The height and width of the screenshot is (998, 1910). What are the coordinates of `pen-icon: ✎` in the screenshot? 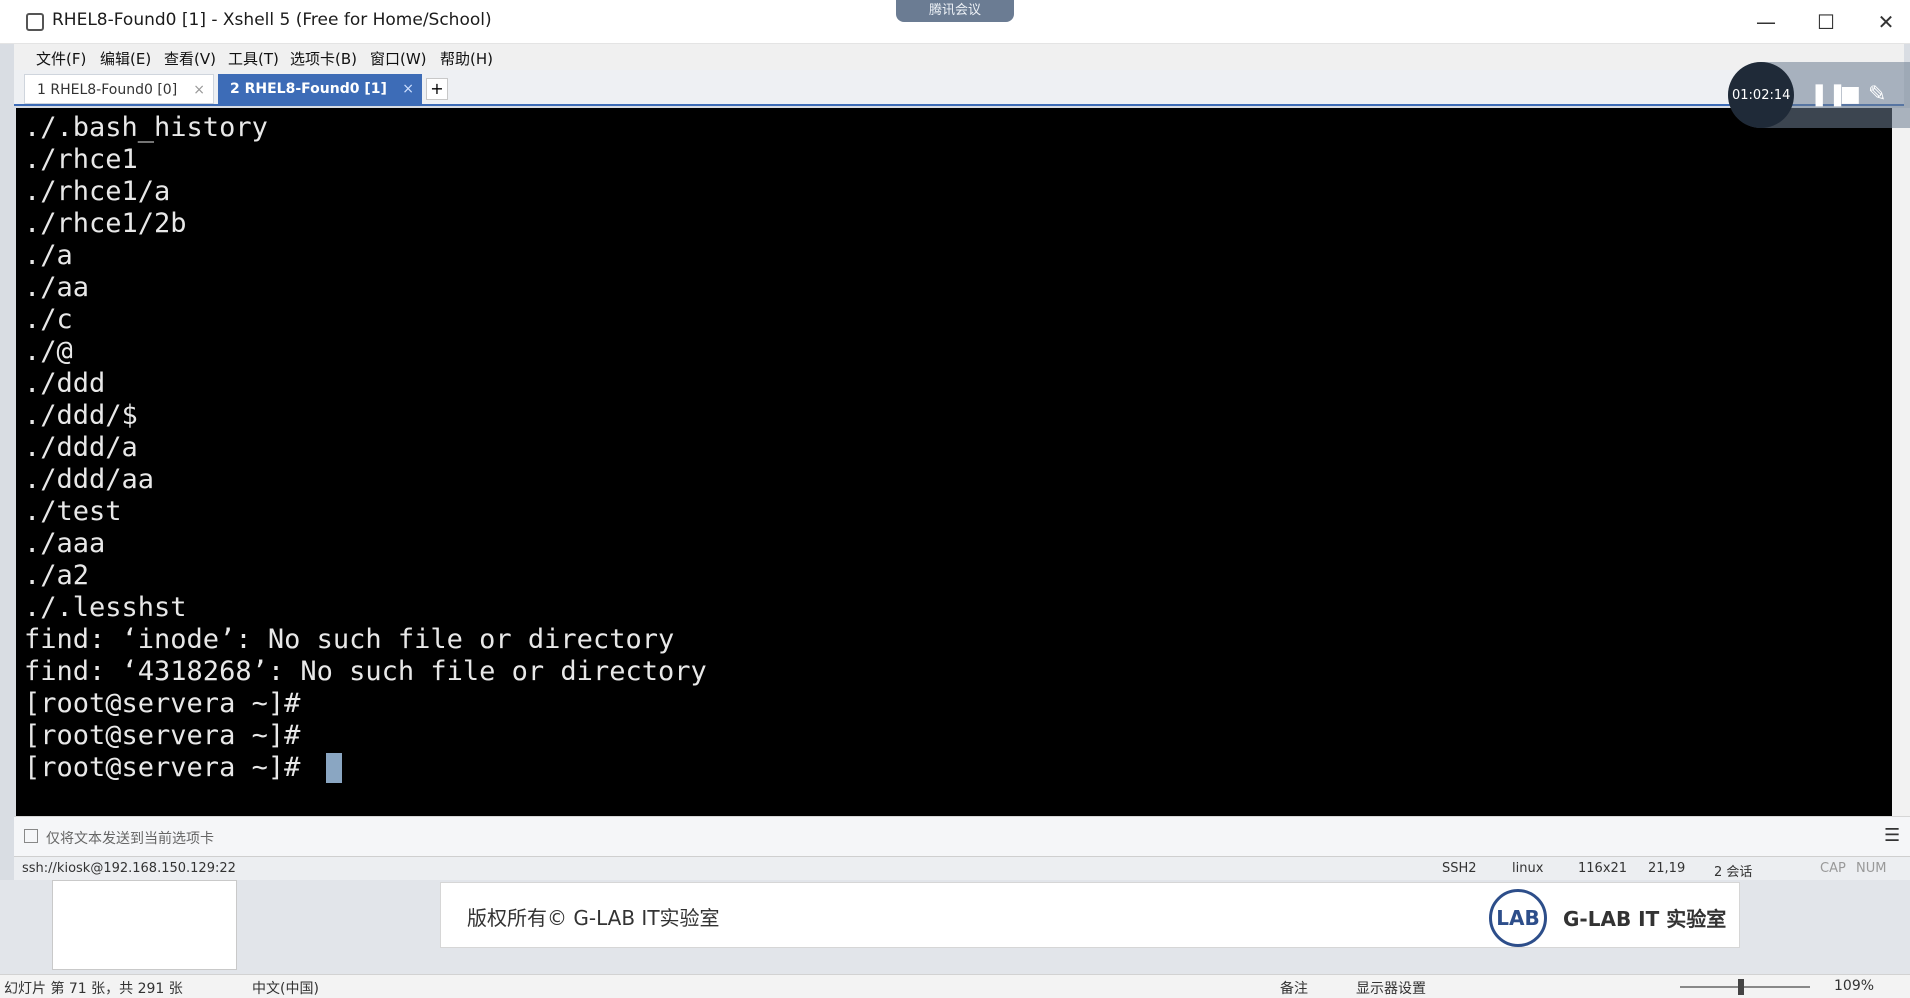 It's located at (1877, 94).